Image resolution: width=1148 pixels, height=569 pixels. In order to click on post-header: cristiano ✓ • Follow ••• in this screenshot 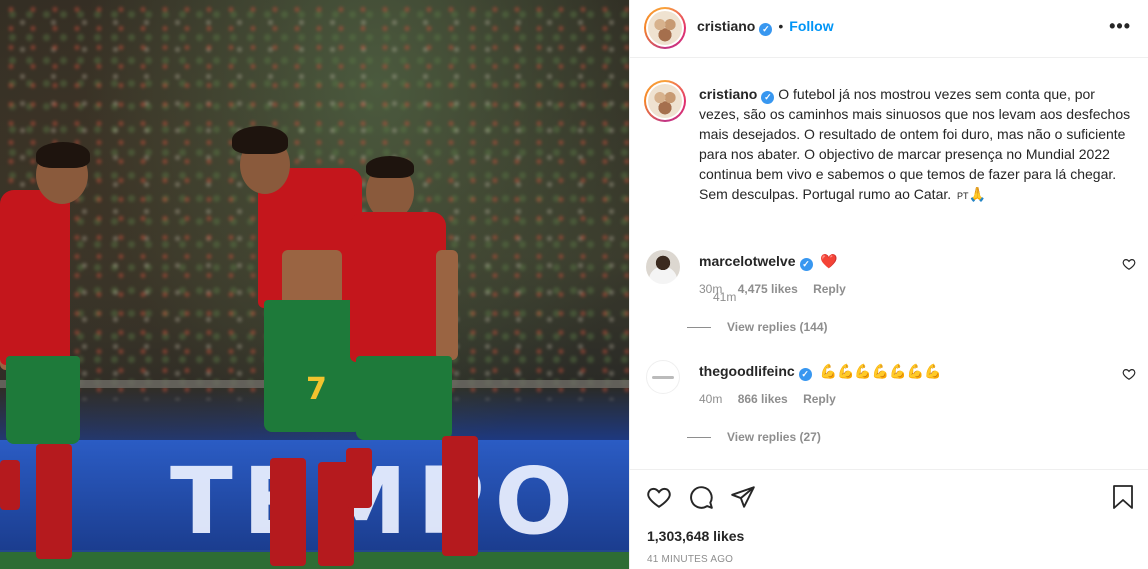, I will do `click(889, 29)`.